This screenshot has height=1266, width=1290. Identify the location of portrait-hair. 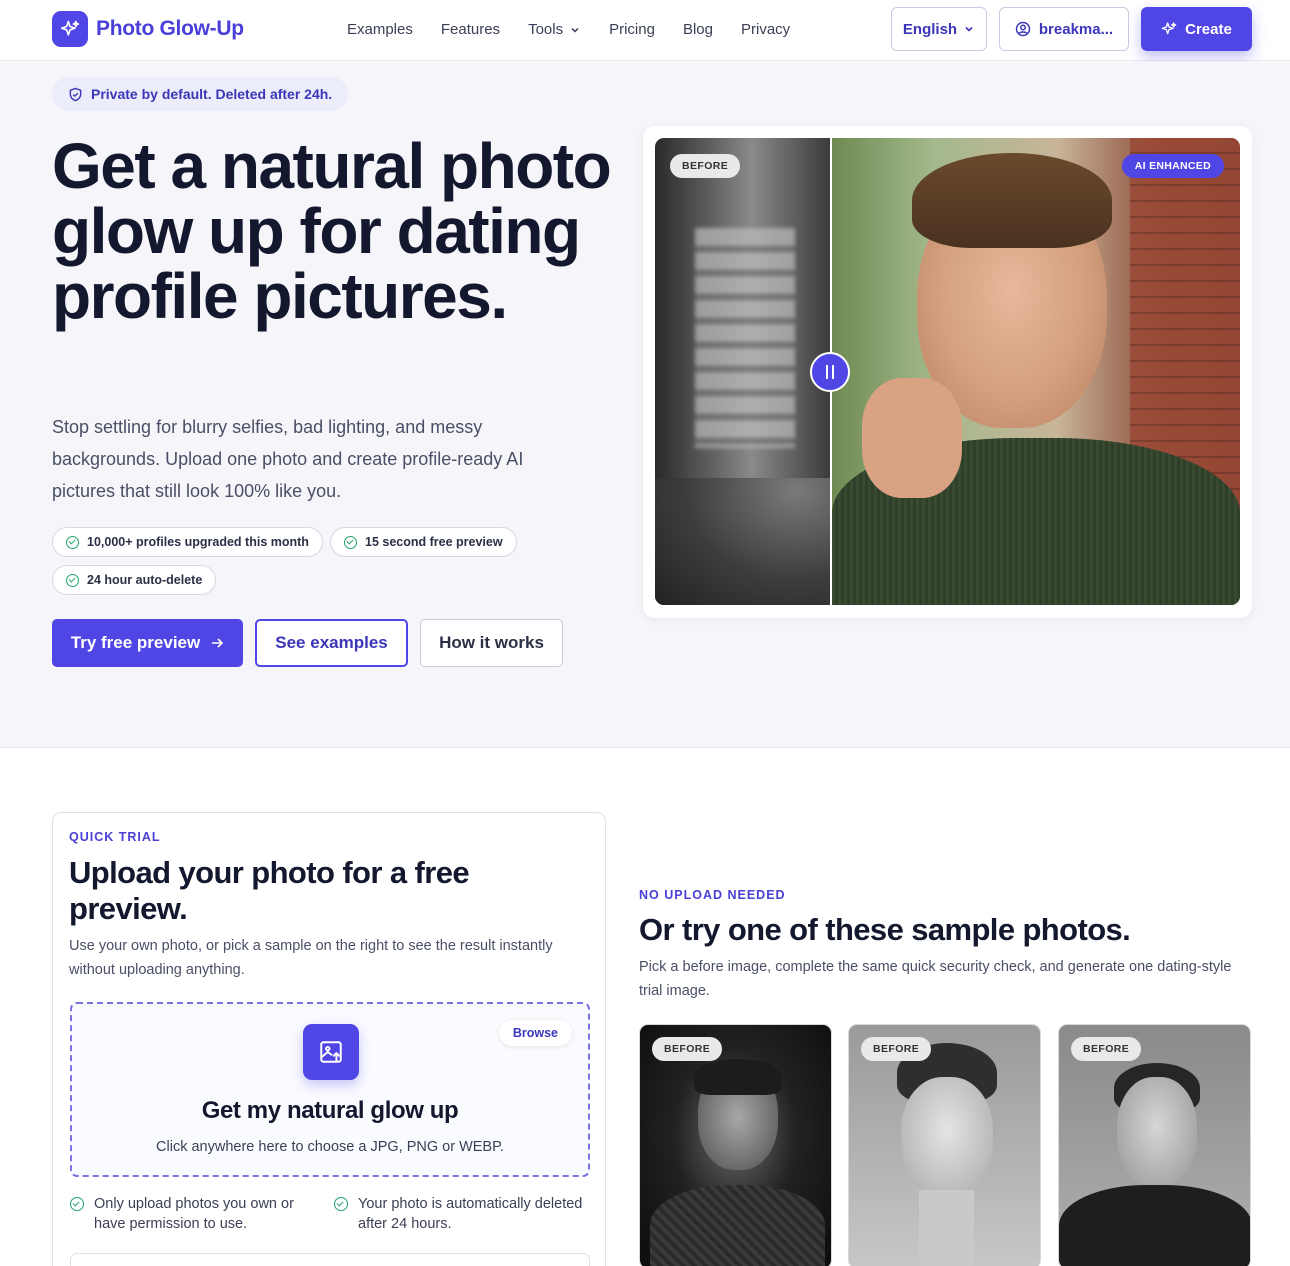
(1012, 200).